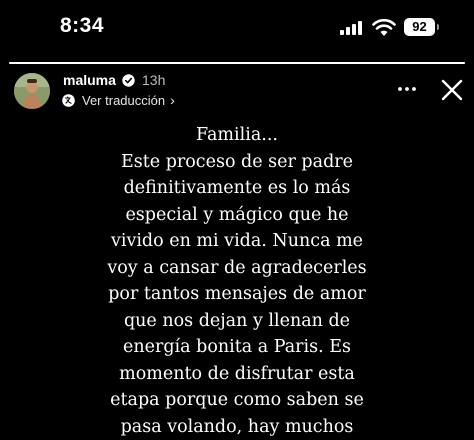 The image size is (474, 440). I want to click on translate-label: Ver traducción, so click(123, 100).